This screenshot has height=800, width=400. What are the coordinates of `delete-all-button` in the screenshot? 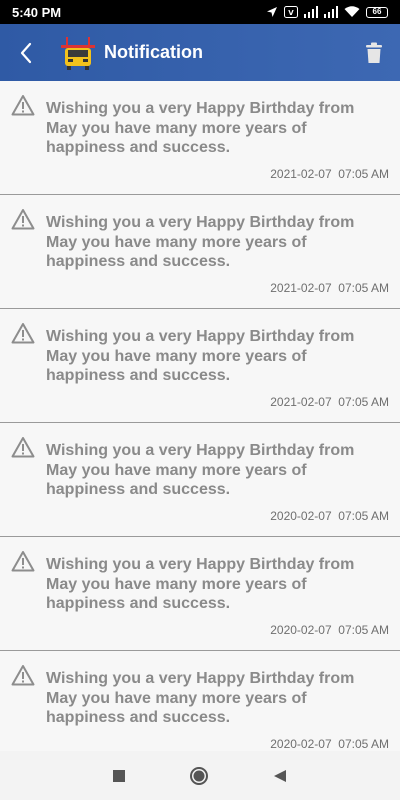 It's located at (374, 53).